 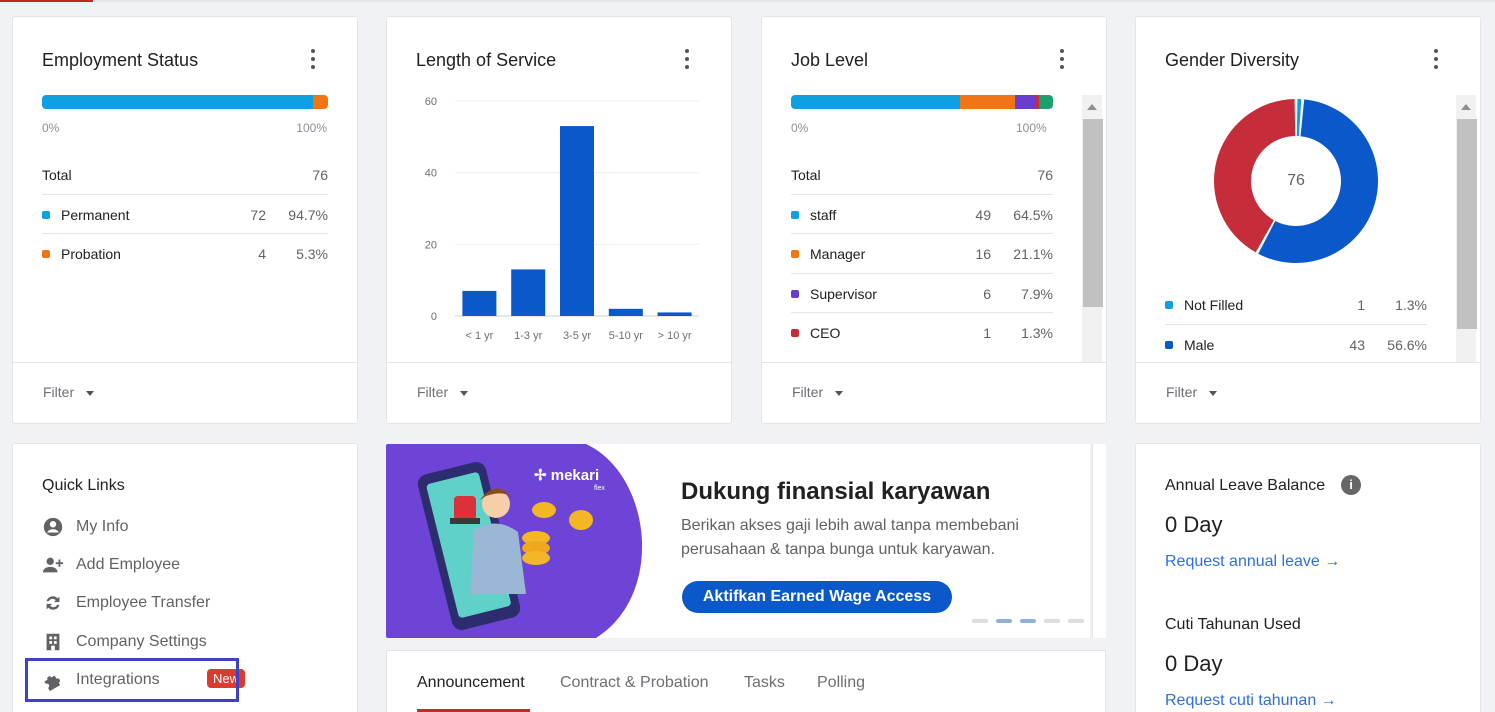 What do you see at coordinates (836, 491) in the screenshot?
I see `banner-title: Dukung finansial karyawan` at bounding box center [836, 491].